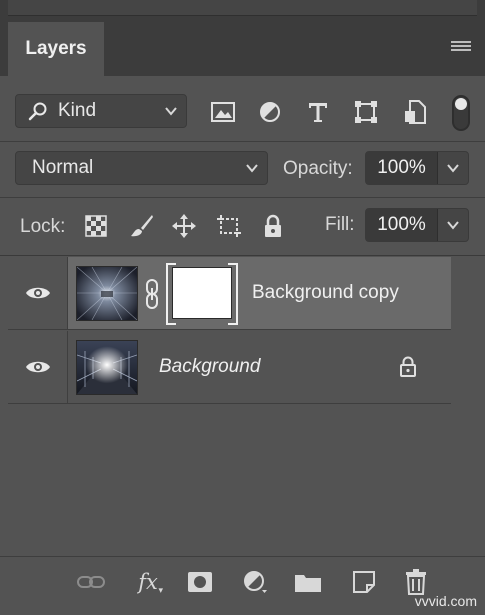 The image size is (485, 615). Describe the element at coordinates (141, 168) in the screenshot. I see `blend-mode-select: Normal` at that location.